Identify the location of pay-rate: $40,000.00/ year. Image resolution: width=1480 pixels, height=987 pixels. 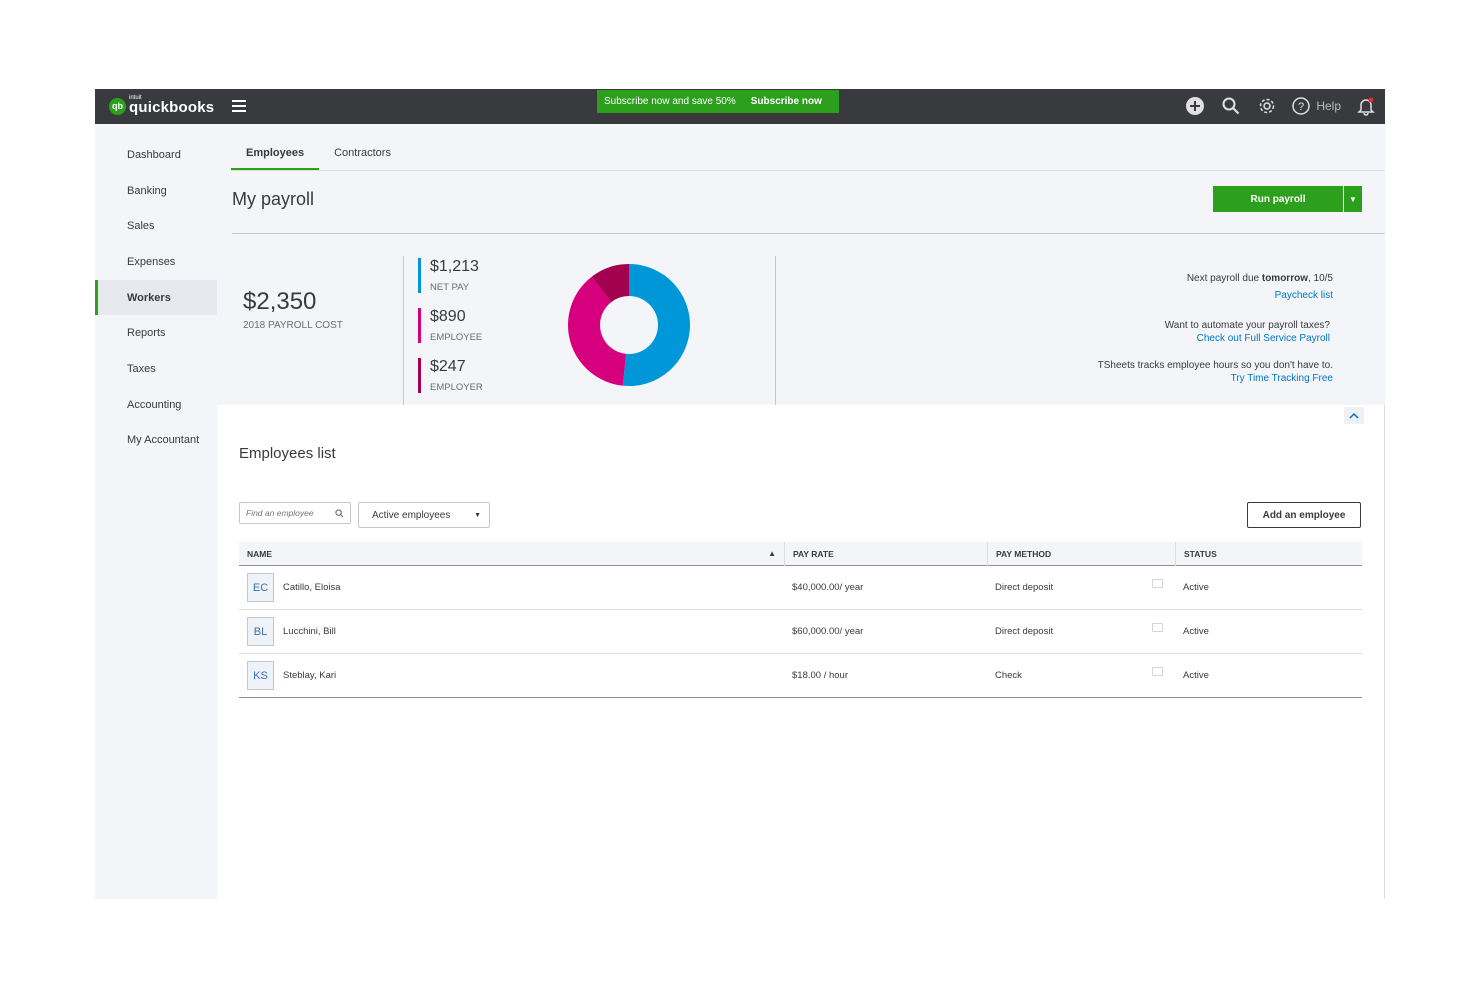
(828, 587).